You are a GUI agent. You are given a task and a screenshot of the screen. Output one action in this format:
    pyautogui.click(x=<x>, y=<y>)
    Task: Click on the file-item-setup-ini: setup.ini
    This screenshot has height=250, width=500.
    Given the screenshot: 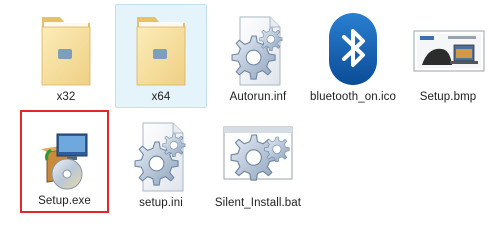 What is the action you would take?
    pyautogui.click(x=161, y=162)
    